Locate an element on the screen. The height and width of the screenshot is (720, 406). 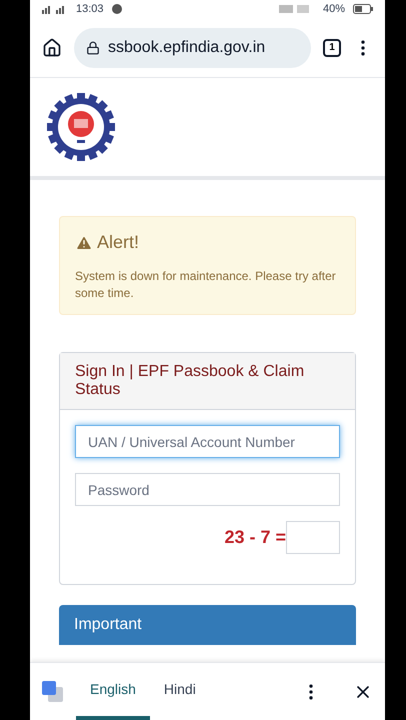
language-tab: Hindi is located at coordinates (180, 691).